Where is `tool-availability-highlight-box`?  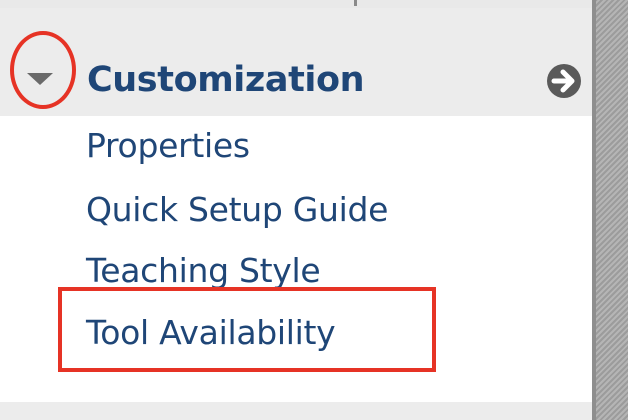 tool-availability-highlight-box is located at coordinates (247, 329).